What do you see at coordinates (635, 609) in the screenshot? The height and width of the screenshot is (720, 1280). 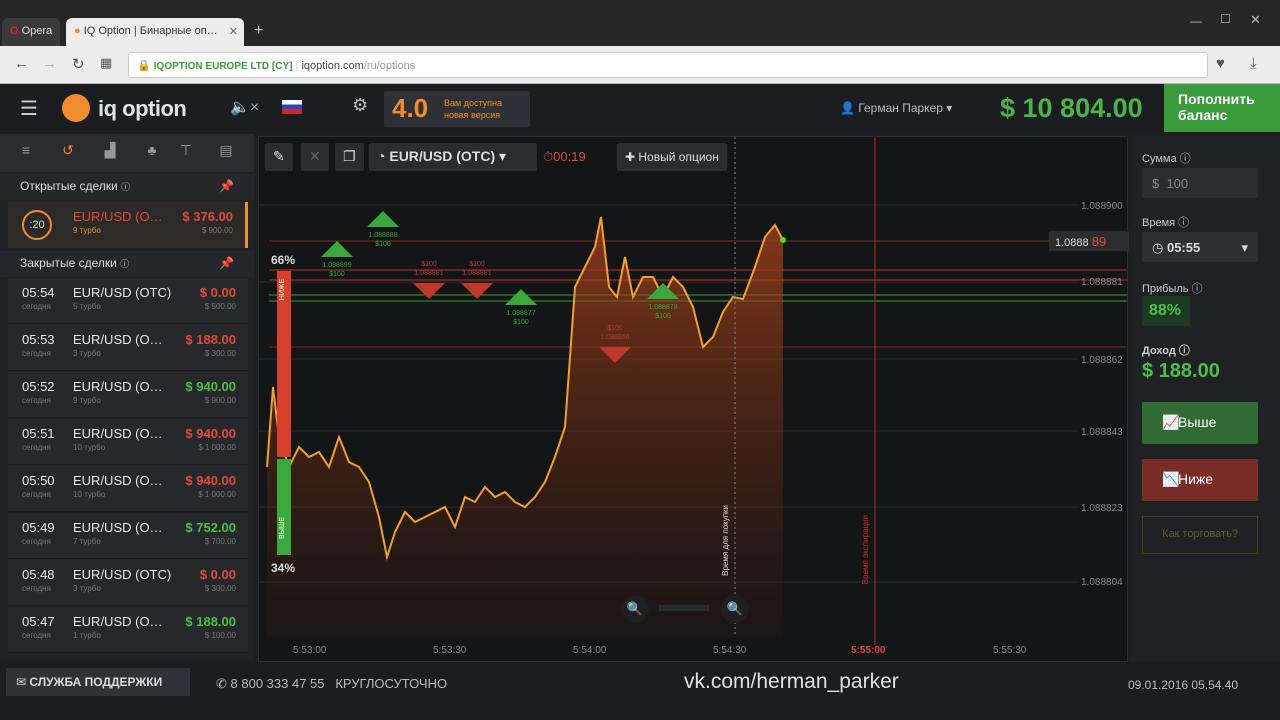 I see `zoom-out-icon: 🔍` at bounding box center [635, 609].